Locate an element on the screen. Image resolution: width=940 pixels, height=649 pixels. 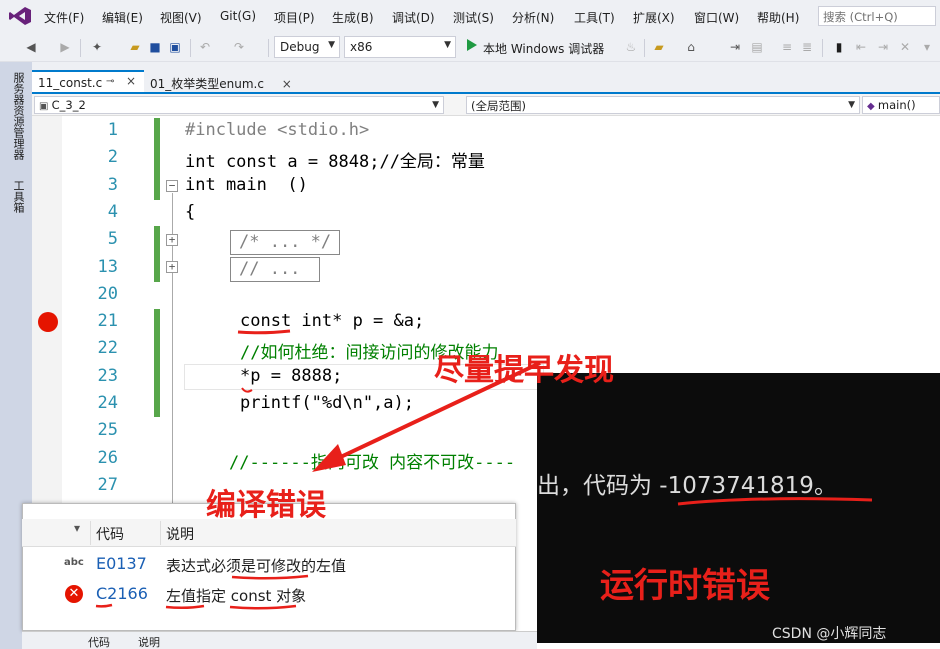
menu-extensions: 扩展(X) is located at coordinates (654, 17).